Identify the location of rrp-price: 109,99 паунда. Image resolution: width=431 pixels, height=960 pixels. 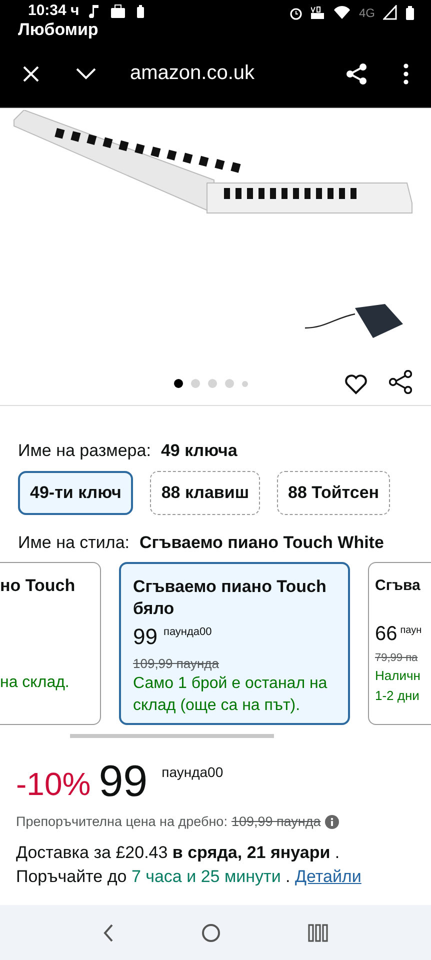
(276, 821).